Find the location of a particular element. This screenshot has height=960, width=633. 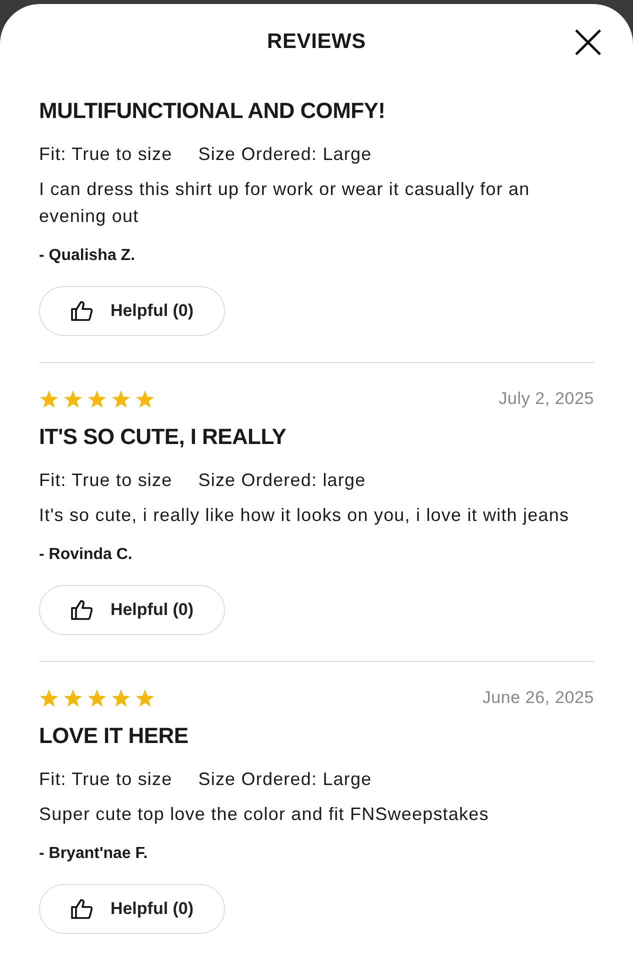

review-date: July 2, 2025 is located at coordinates (546, 399).